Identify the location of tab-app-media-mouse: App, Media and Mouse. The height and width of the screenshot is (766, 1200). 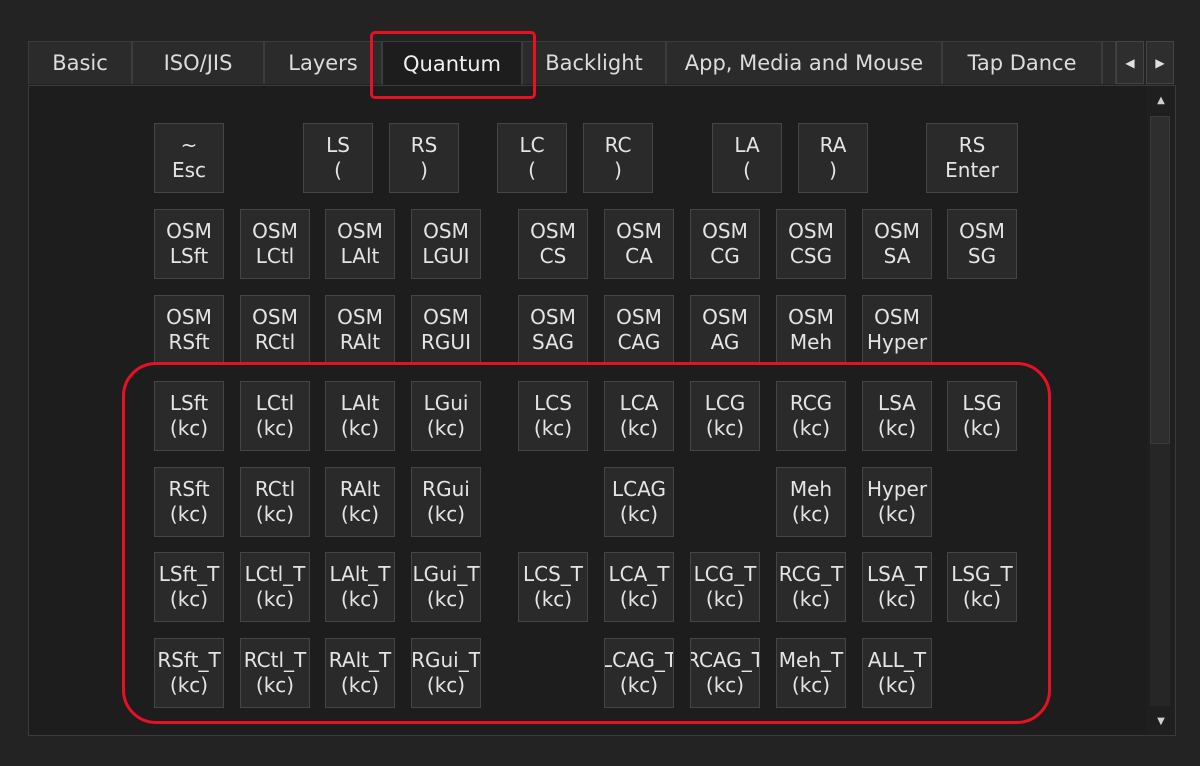
(804, 62).